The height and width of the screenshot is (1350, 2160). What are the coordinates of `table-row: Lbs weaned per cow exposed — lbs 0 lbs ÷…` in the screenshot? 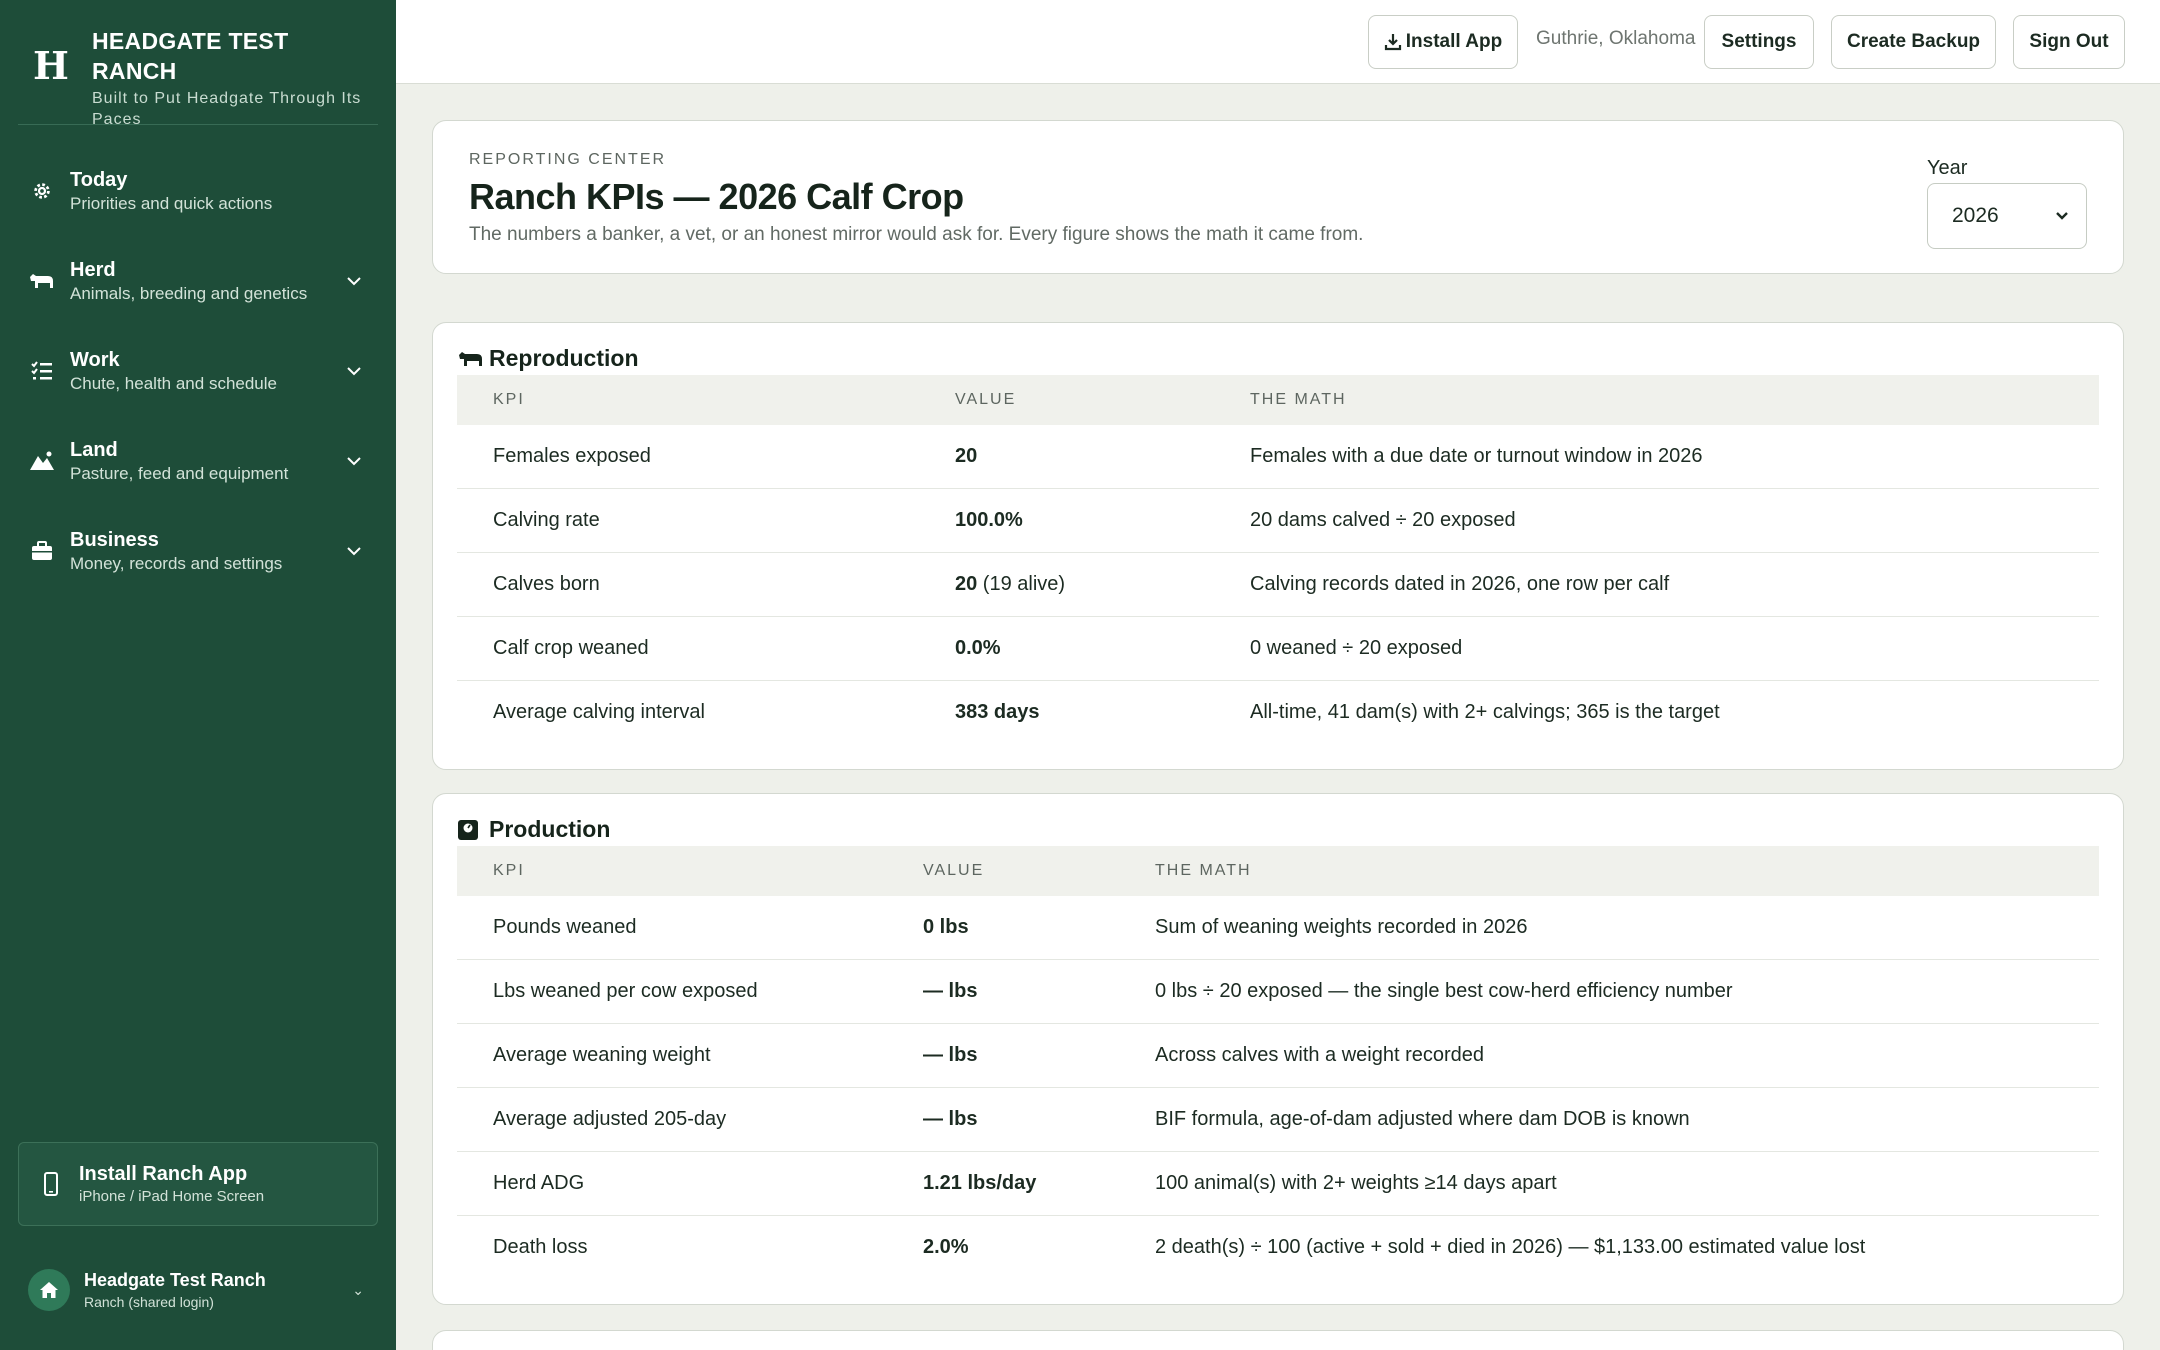 It's located at (1278, 992).